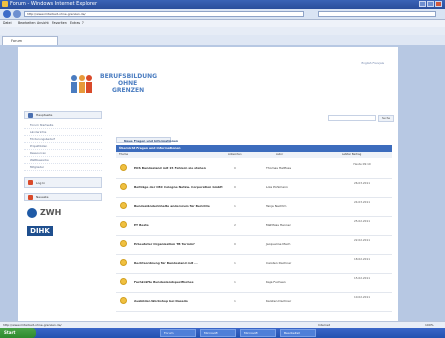 This screenshot has height=338, width=445. What do you see at coordinates (63, 115) in the screenshot?
I see `sidebar-button-home: Hauptseite` at bounding box center [63, 115].